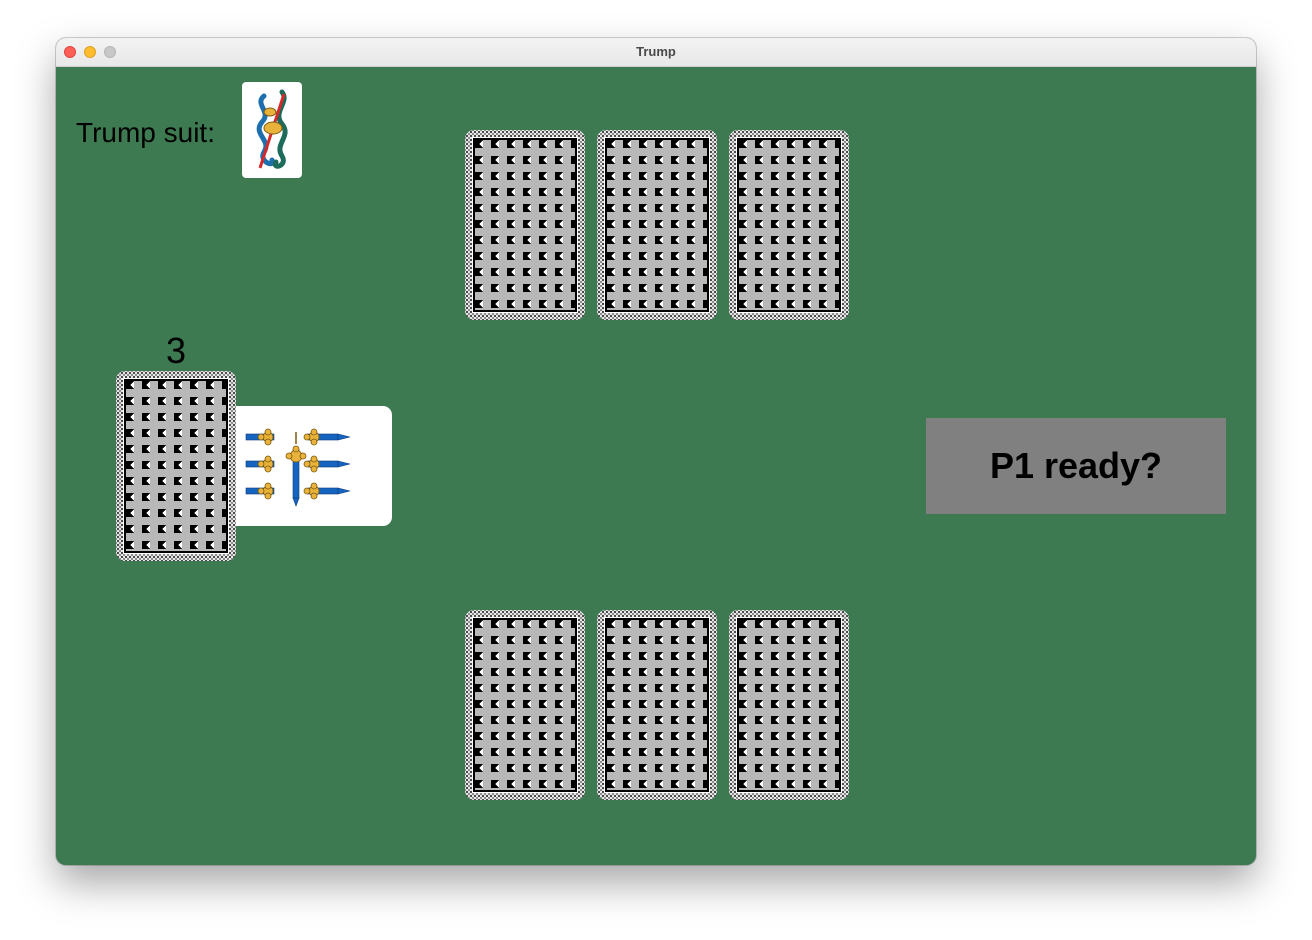 This screenshot has width=1312, height=940. I want to click on nine-of-swords-card-icon, so click(298, 467).